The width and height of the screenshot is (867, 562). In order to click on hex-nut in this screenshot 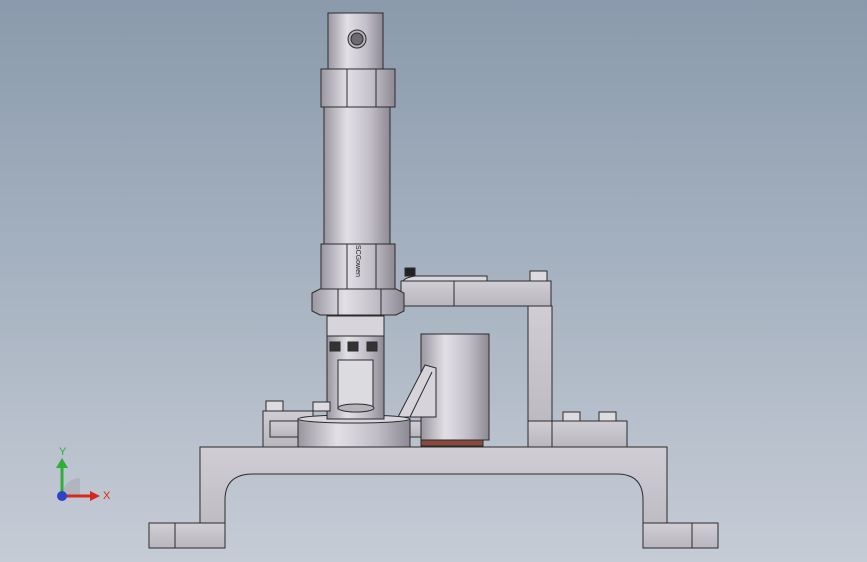, I will do `click(358, 302)`.